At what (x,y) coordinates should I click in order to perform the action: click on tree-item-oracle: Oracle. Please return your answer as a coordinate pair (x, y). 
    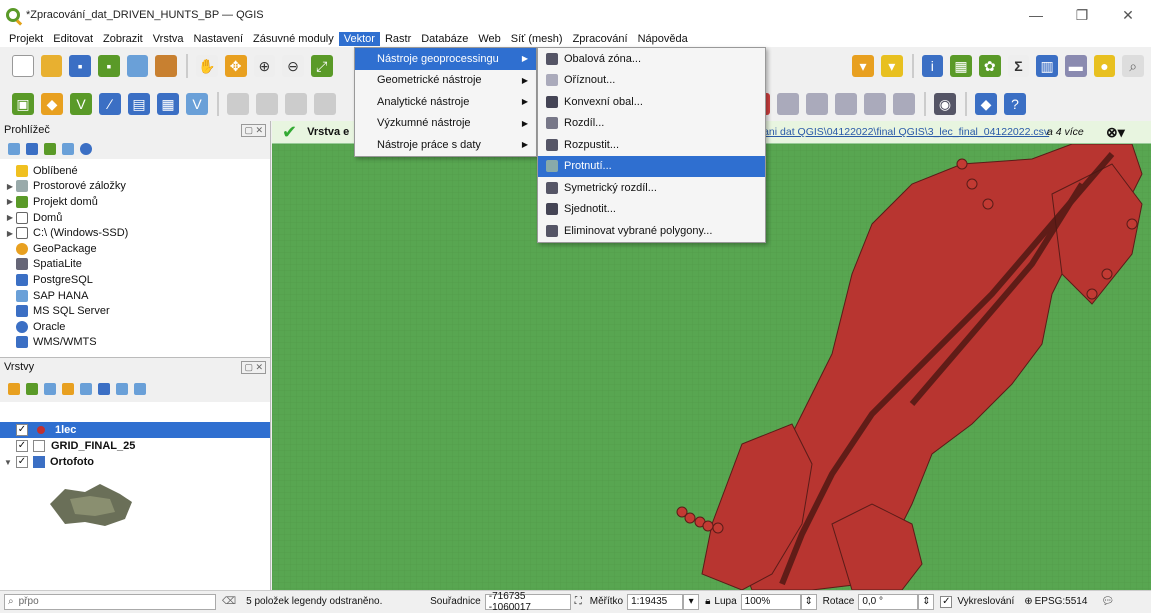
    Looking at the image, I should click on (137, 327).